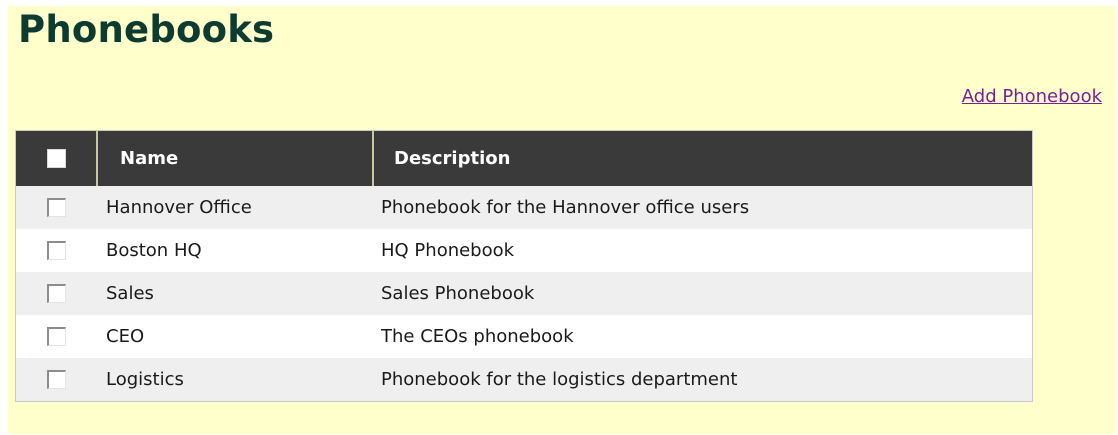 This screenshot has width=1118, height=435. Describe the element at coordinates (565, 207) in the screenshot. I see `phonebook-description: Phonebook for the Hannover office users` at that location.